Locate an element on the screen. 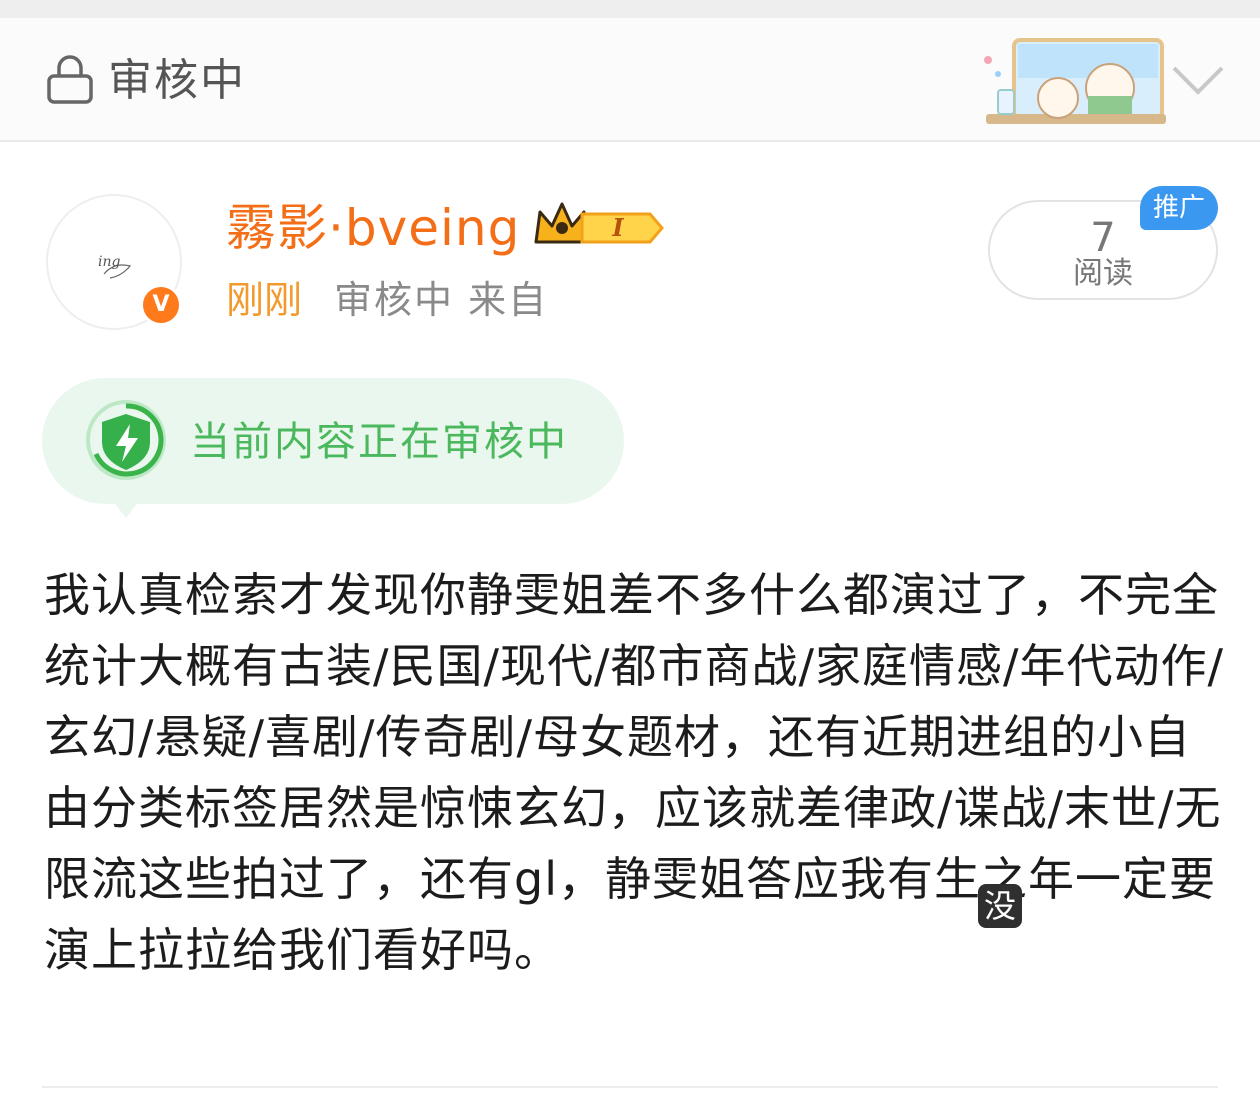  chevron-down-icon is located at coordinates (1198, 80).